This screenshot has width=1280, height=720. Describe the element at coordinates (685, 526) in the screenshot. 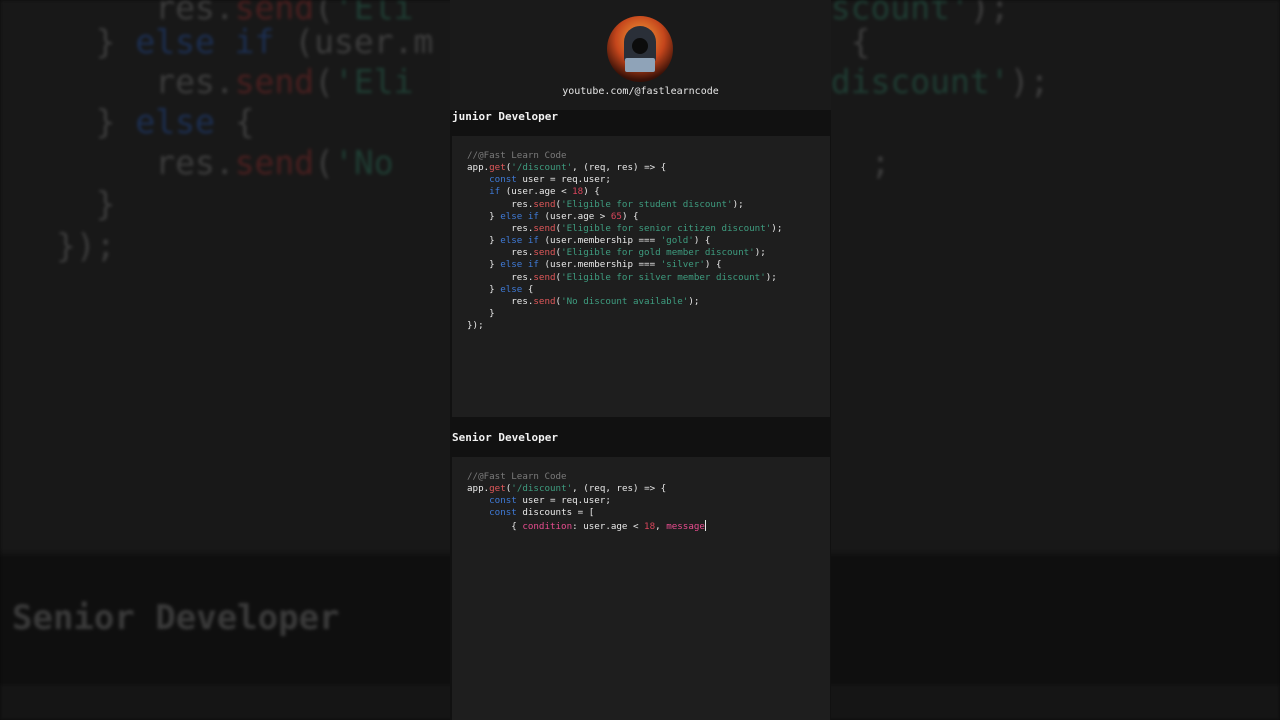

I see `code-token: message` at that location.